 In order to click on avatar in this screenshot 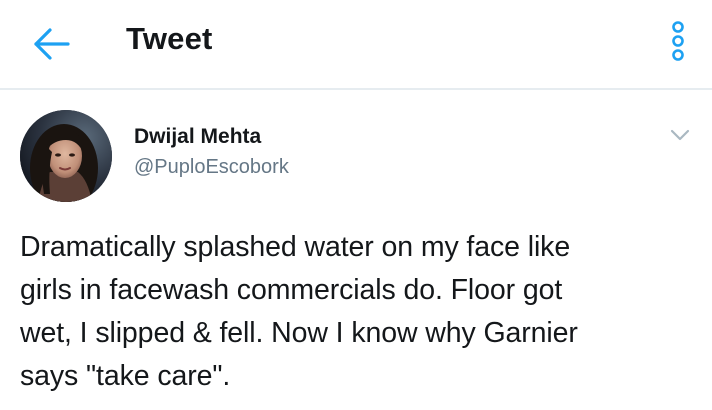, I will do `click(66, 156)`.